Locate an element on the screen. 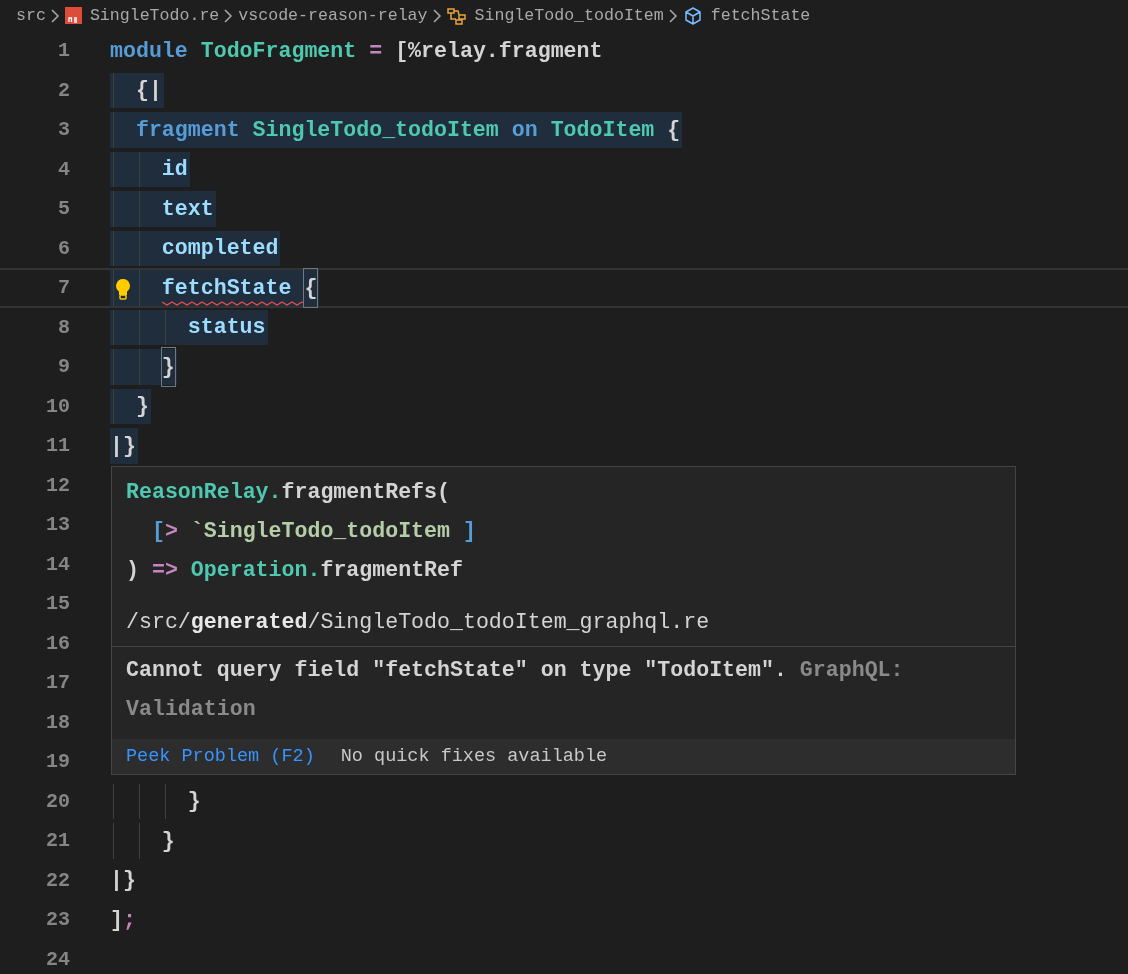 This screenshot has height=974, width=1128. line-number: 6 is located at coordinates (63, 248).